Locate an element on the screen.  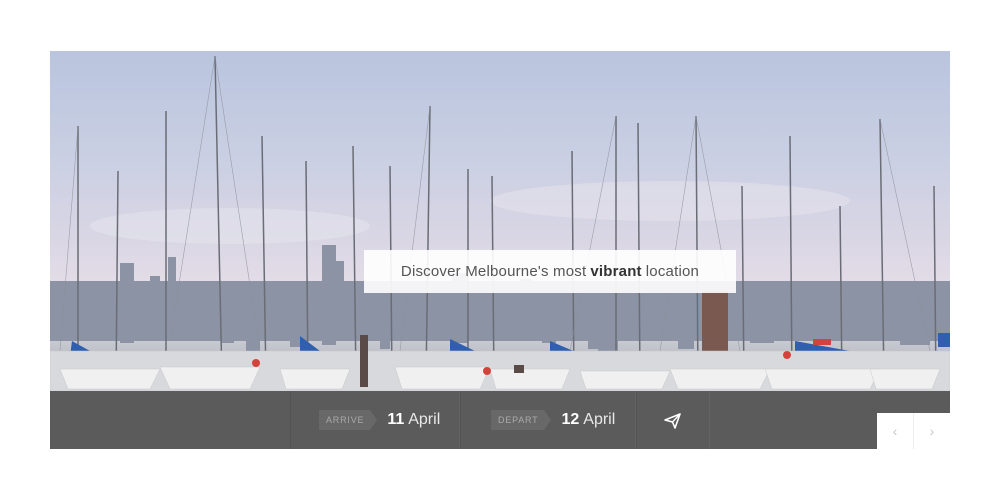
next-slide-button: › is located at coordinates (931, 431).